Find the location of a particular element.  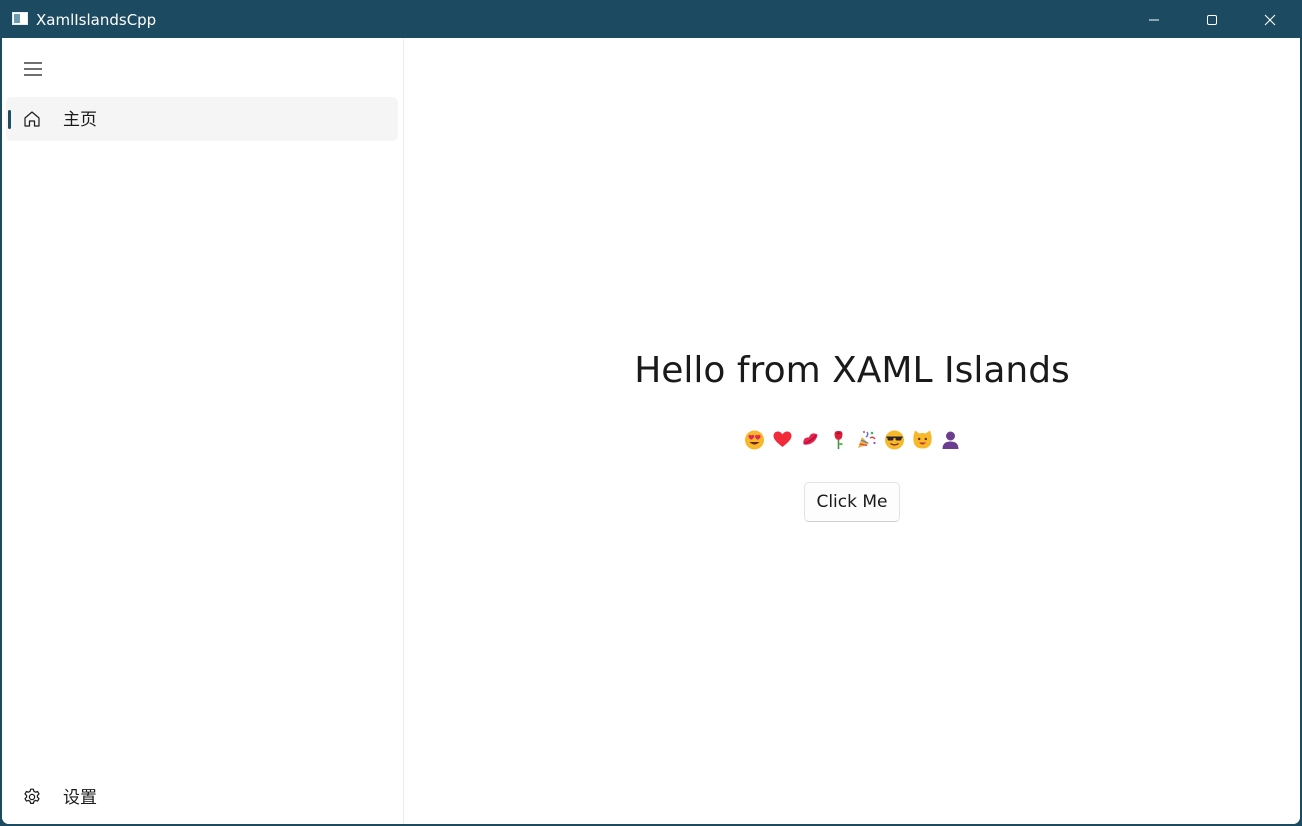

rose-icon is located at coordinates (838, 439).